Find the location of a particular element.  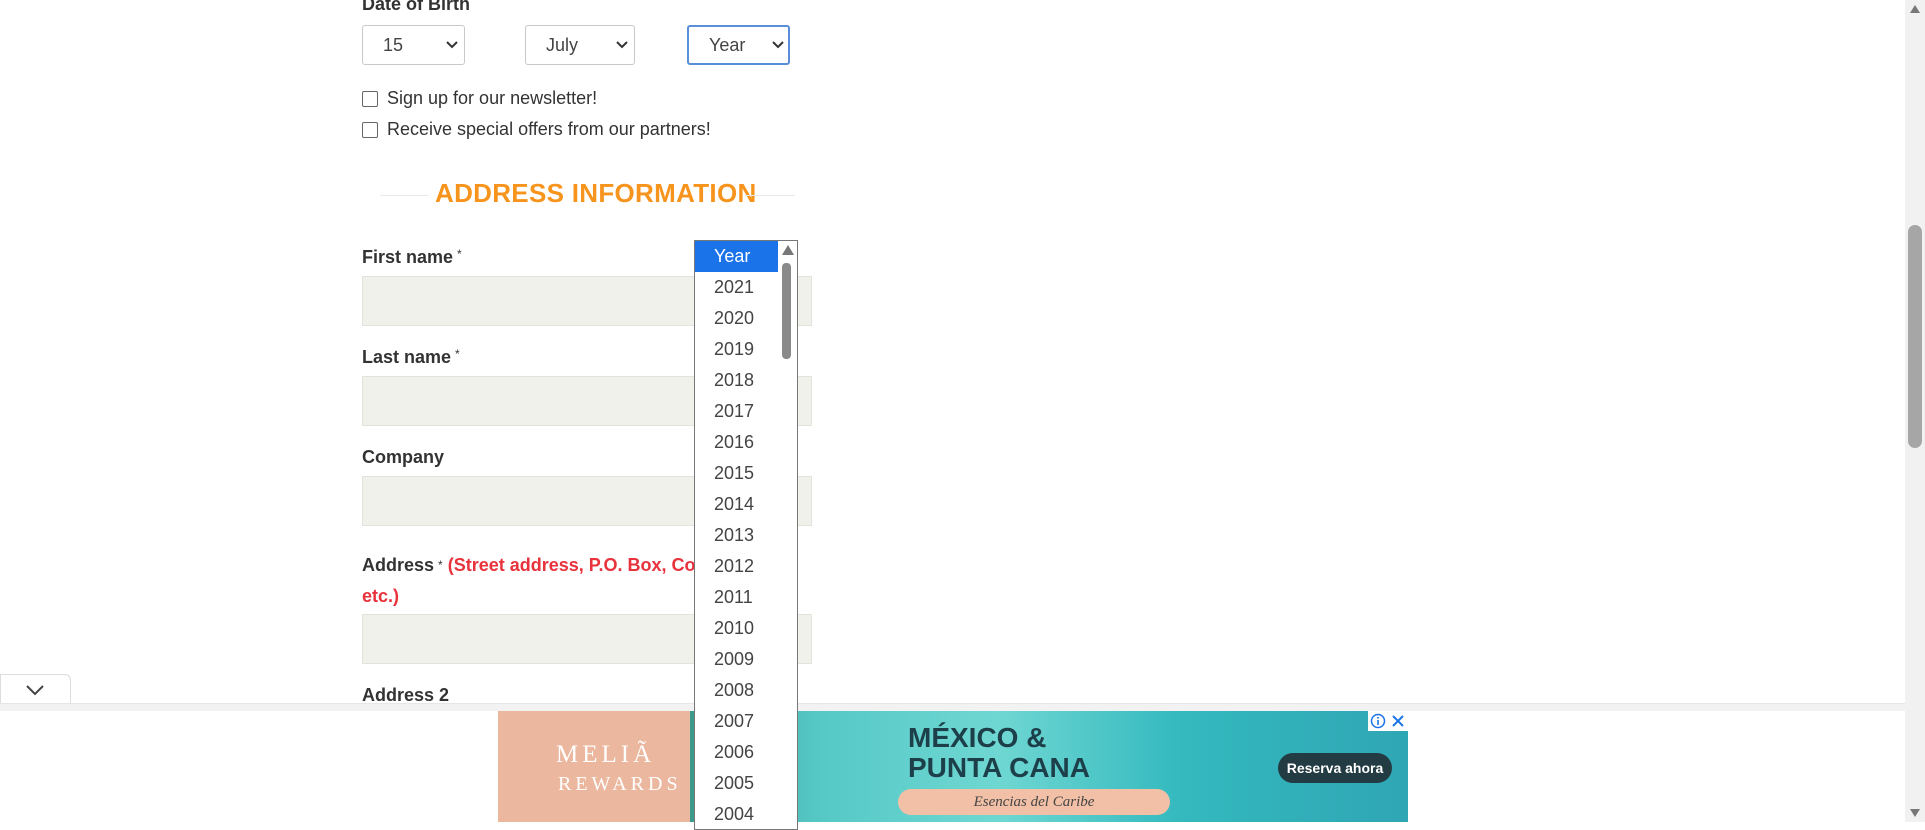

year-option: 2004 is located at coordinates (736, 814).